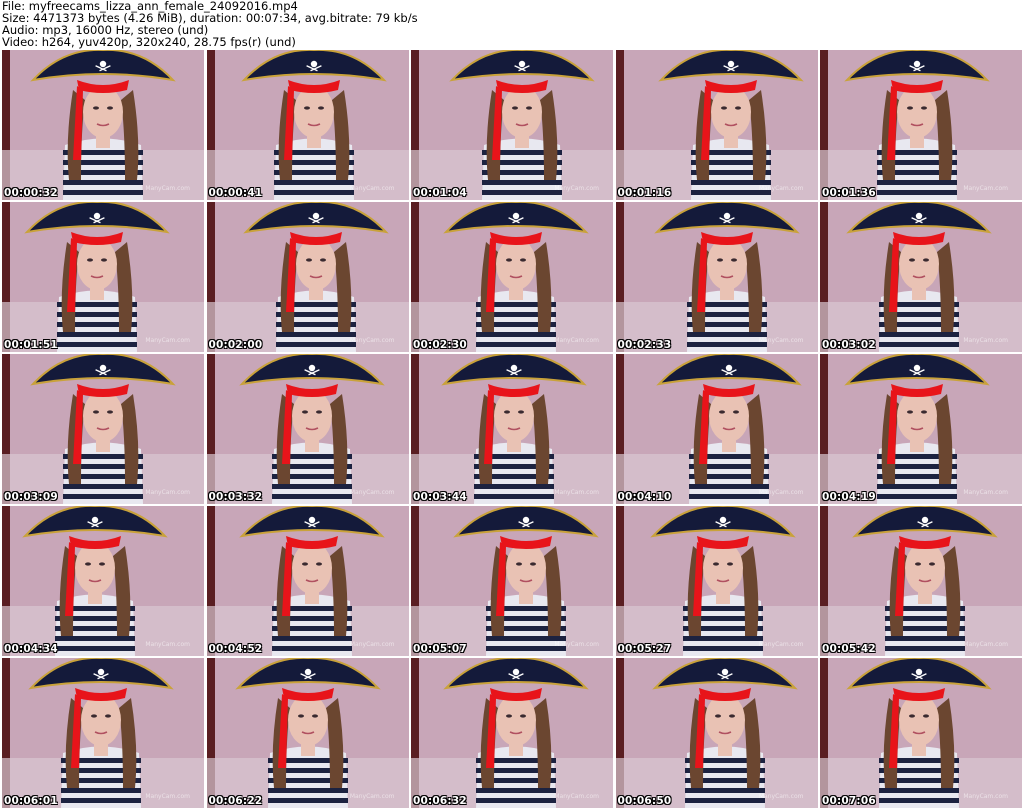 Image resolution: width=1024 pixels, height=811 pixels. I want to click on video-frame-thumbnail: ManyCam.com 00:06:01, so click(103, 733).